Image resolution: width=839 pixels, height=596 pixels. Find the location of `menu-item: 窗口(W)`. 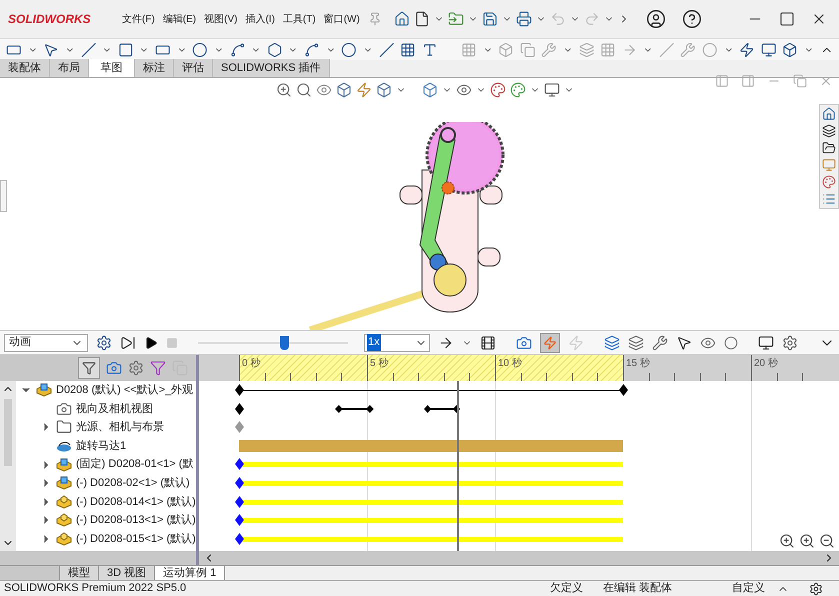

menu-item: 窗口(W) is located at coordinates (342, 19).